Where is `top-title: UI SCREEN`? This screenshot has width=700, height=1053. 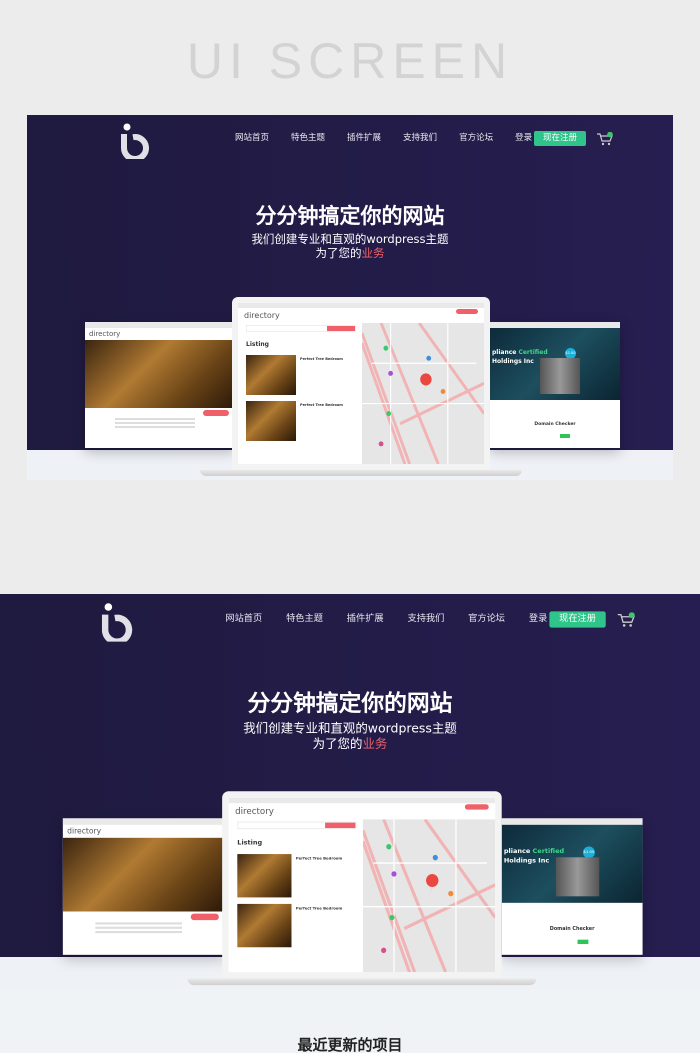 top-title: UI SCREEN is located at coordinates (350, 61).